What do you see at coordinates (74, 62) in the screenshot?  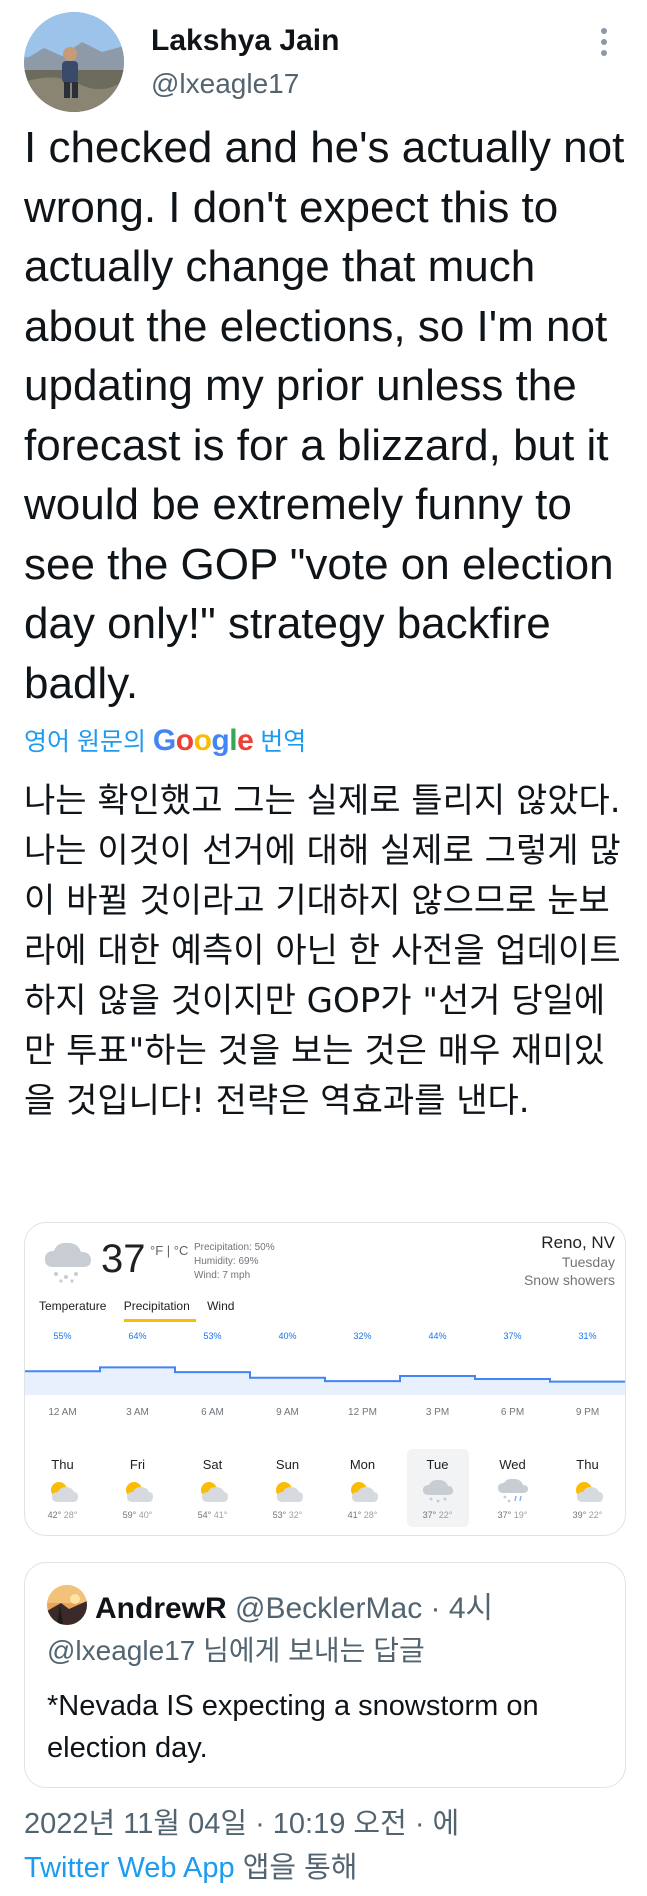 I see `author-avatar` at bounding box center [74, 62].